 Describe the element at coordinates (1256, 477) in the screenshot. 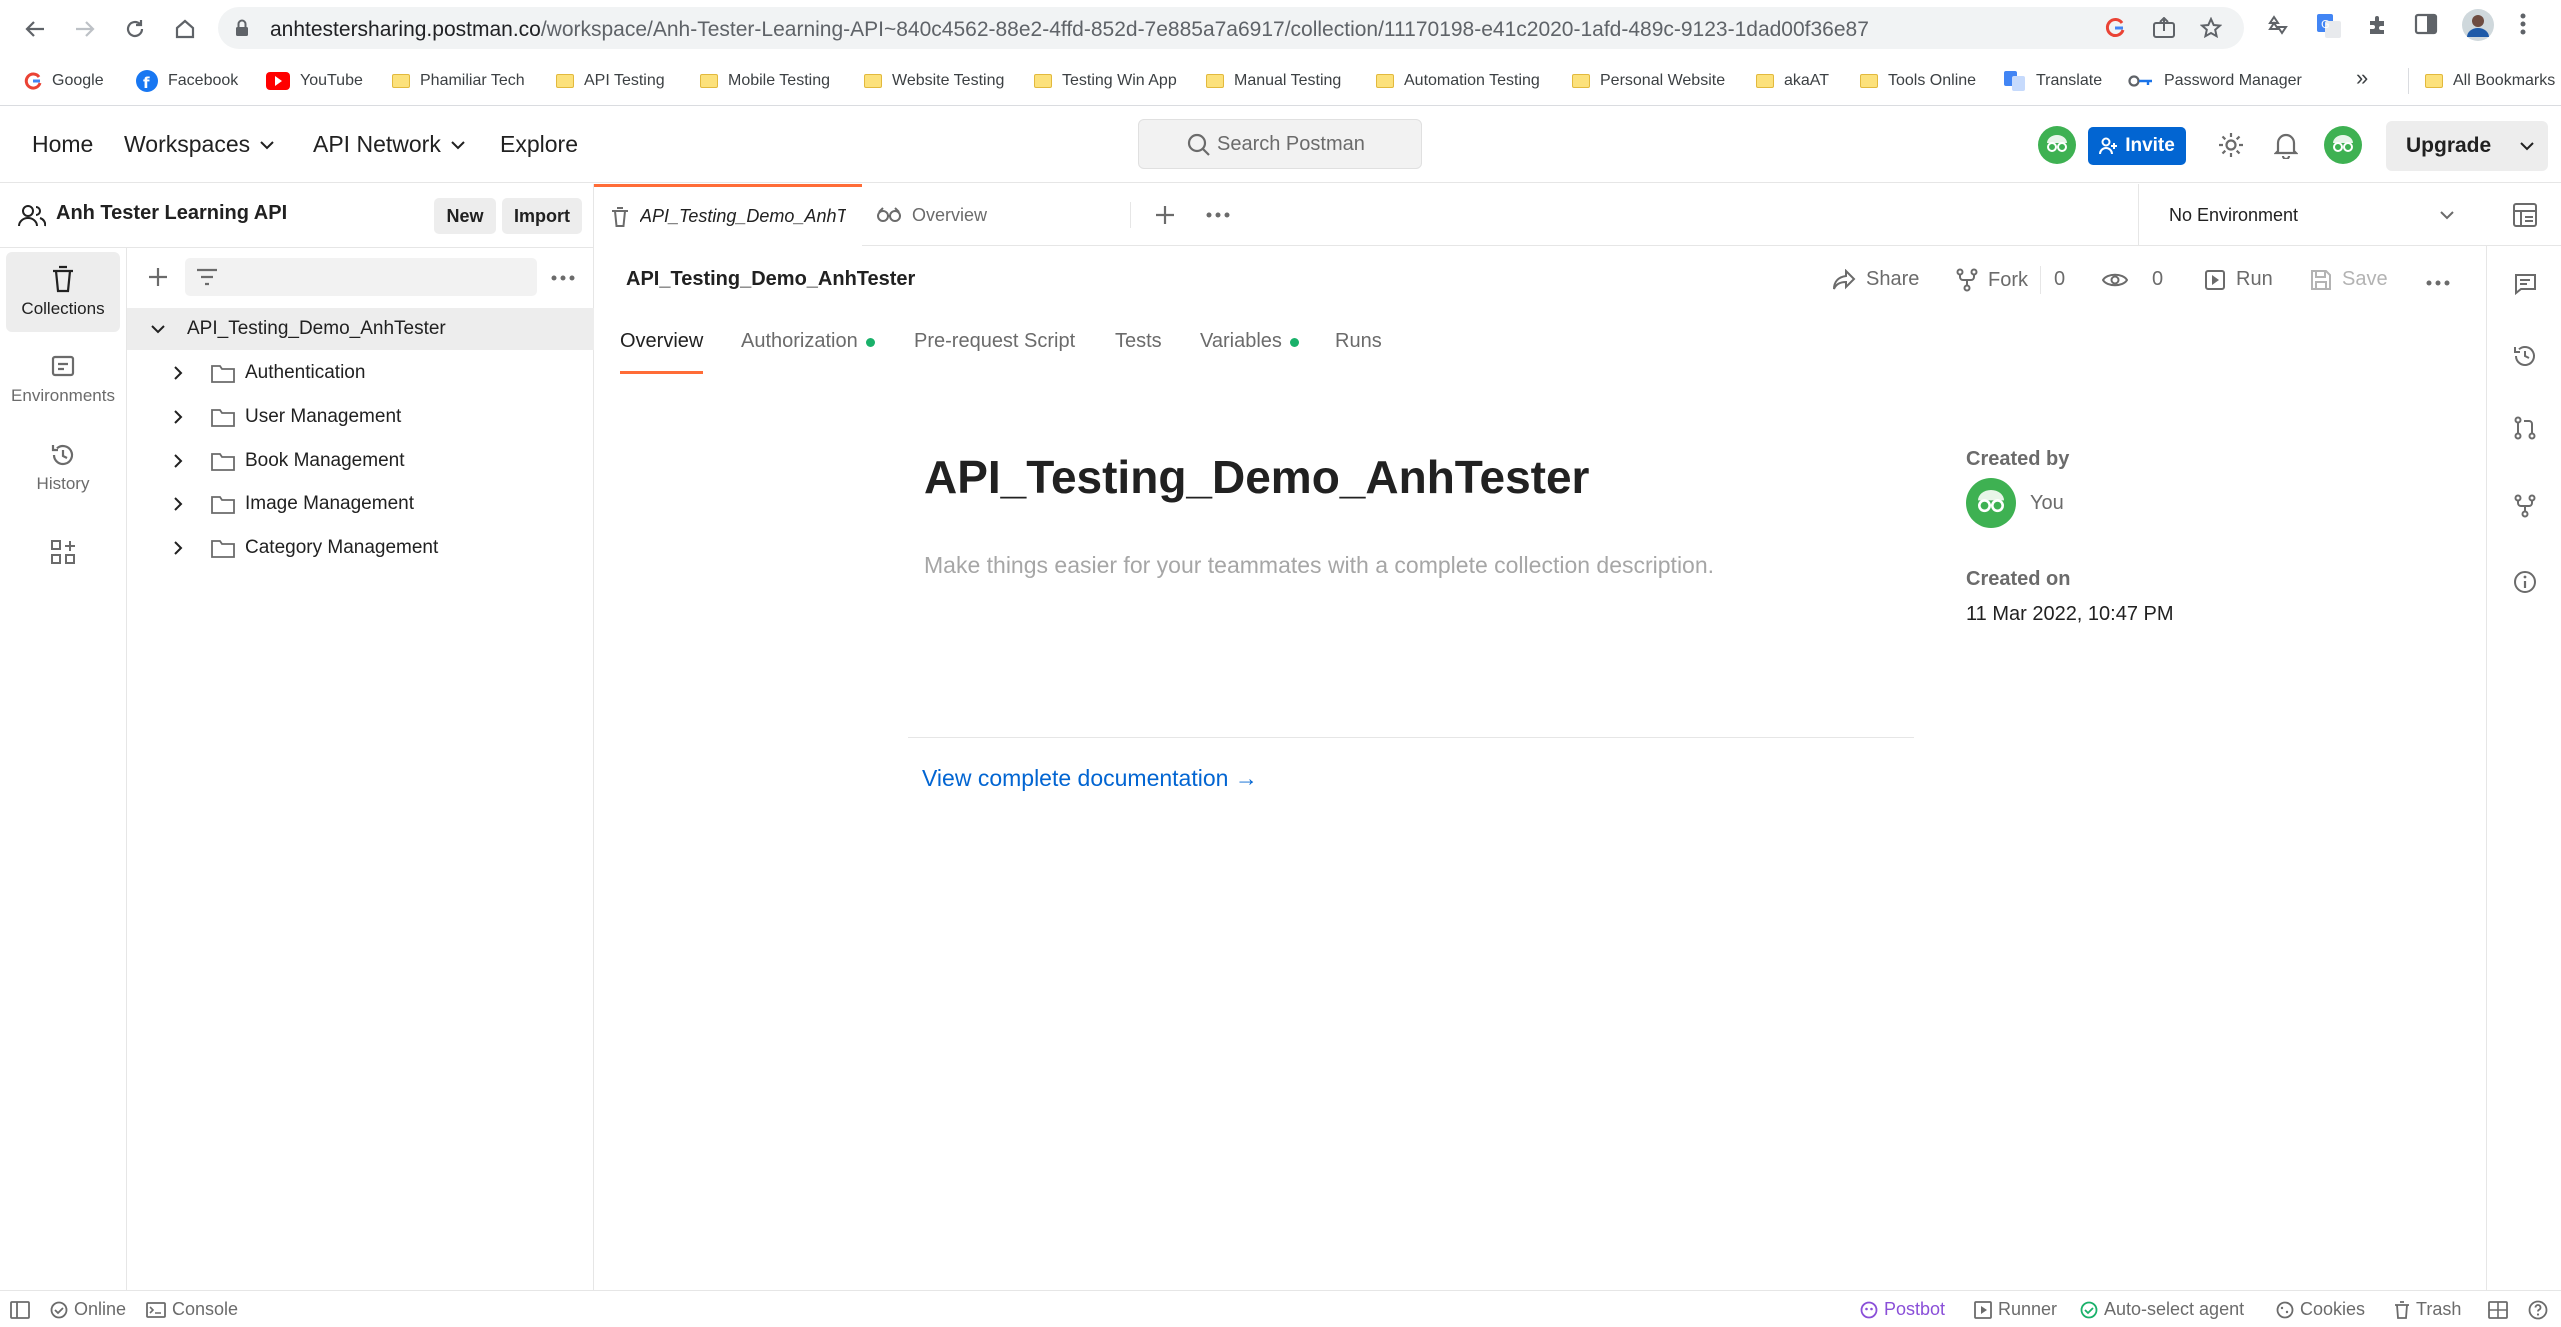

I see `collection-title: API_Testing_Demo_AnhTester` at that location.